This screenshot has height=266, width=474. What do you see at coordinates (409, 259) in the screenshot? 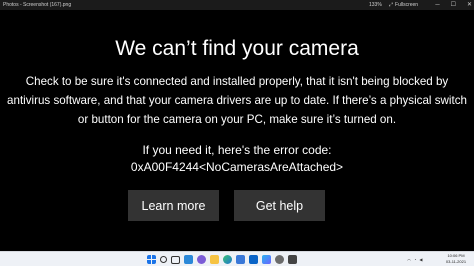
I see `chevron-up-icon: ︿` at bounding box center [409, 259].